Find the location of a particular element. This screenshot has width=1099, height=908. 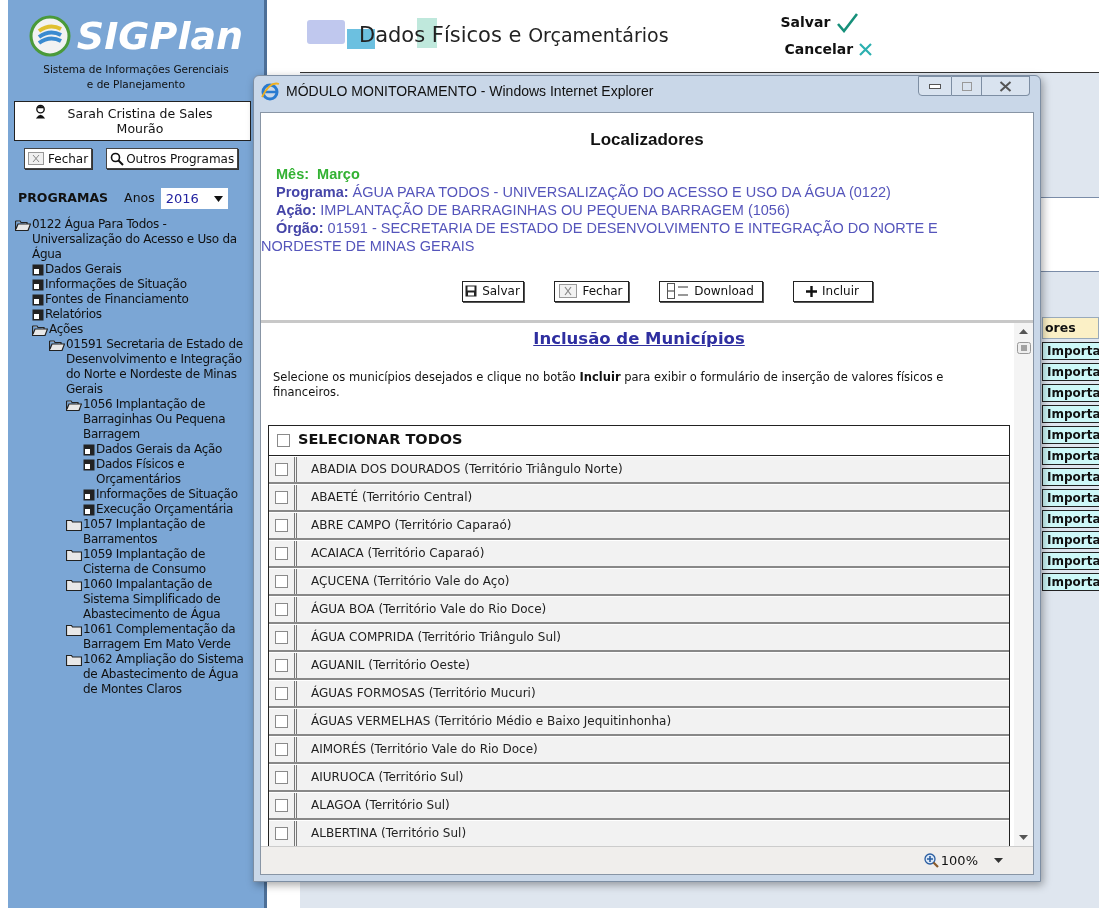

month-label: Mês: is located at coordinates (293, 173).